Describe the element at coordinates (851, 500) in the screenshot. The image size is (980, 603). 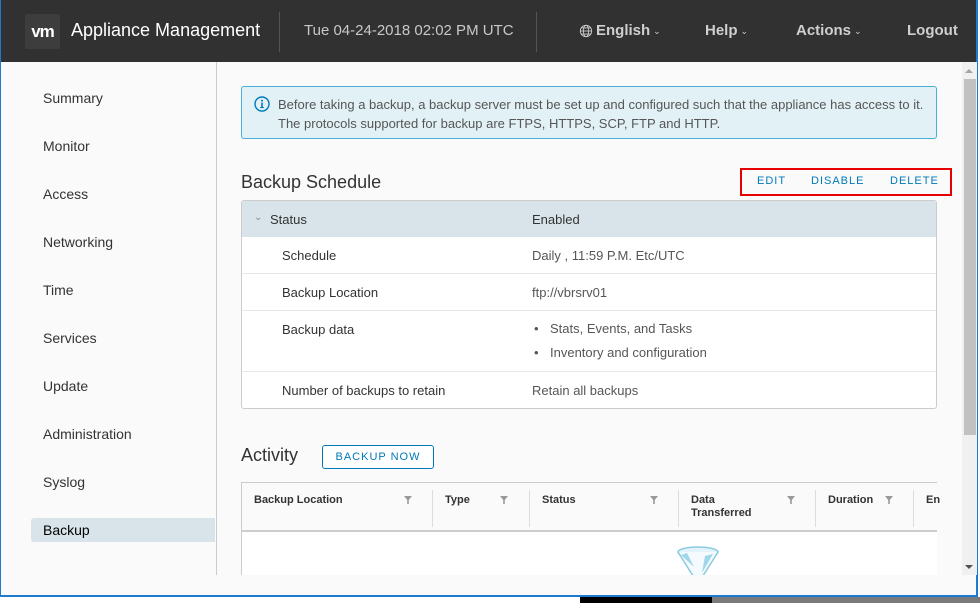
I see `column-label: Duration` at that location.